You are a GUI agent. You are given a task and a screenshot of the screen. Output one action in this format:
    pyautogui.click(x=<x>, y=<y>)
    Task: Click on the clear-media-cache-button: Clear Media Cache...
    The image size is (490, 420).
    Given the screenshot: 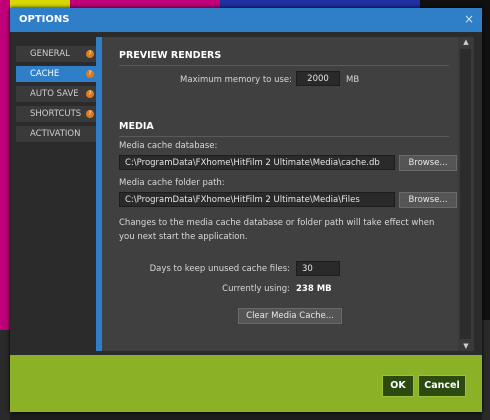 What is the action you would take?
    pyautogui.click(x=290, y=316)
    